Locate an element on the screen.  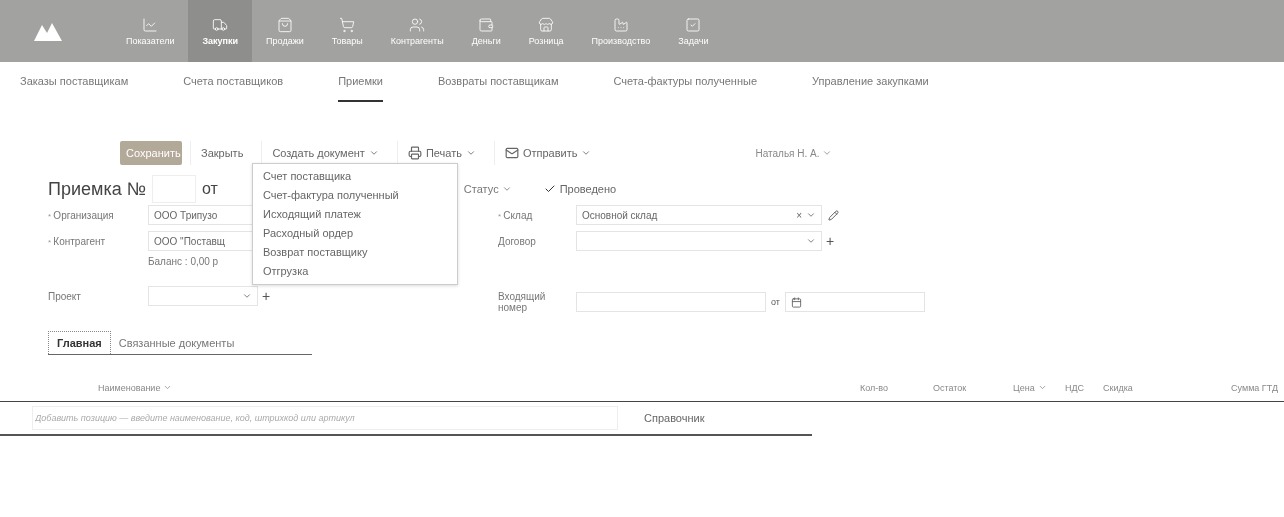
document-title: Приемка № is located at coordinates (97, 189).